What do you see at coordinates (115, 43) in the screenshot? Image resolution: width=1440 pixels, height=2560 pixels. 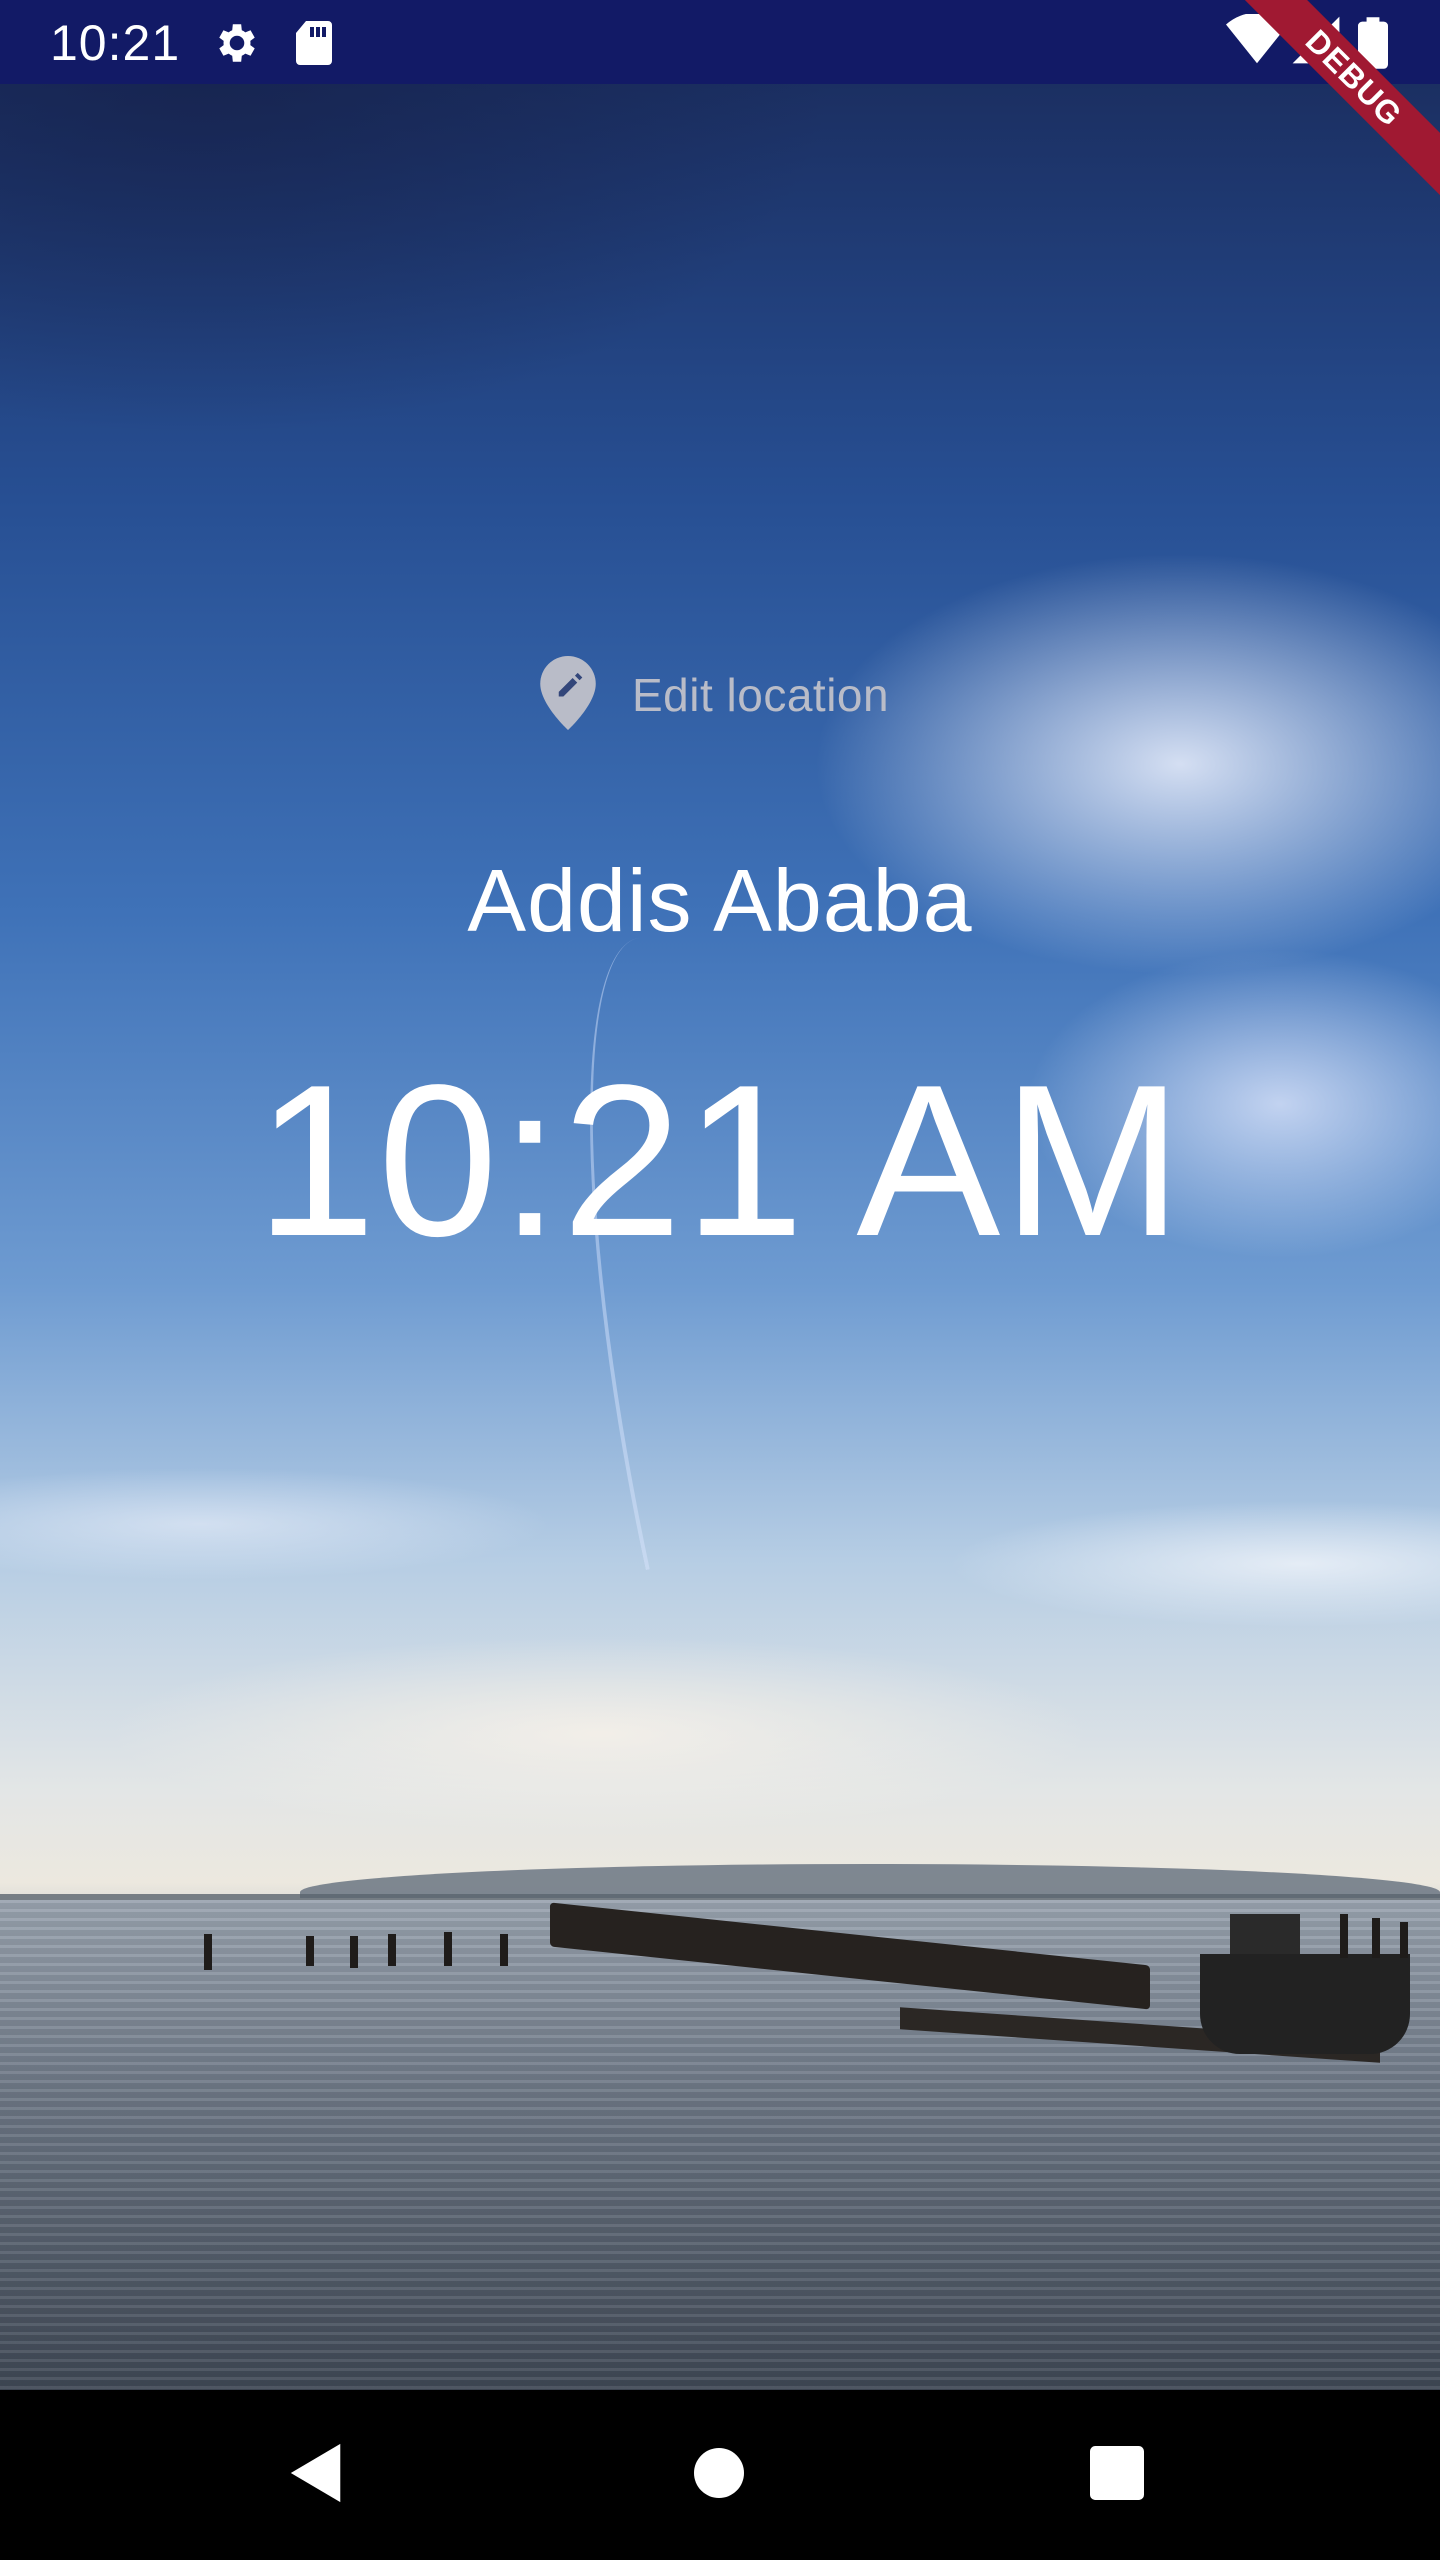 I see `status-time: 10:21` at bounding box center [115, 43].